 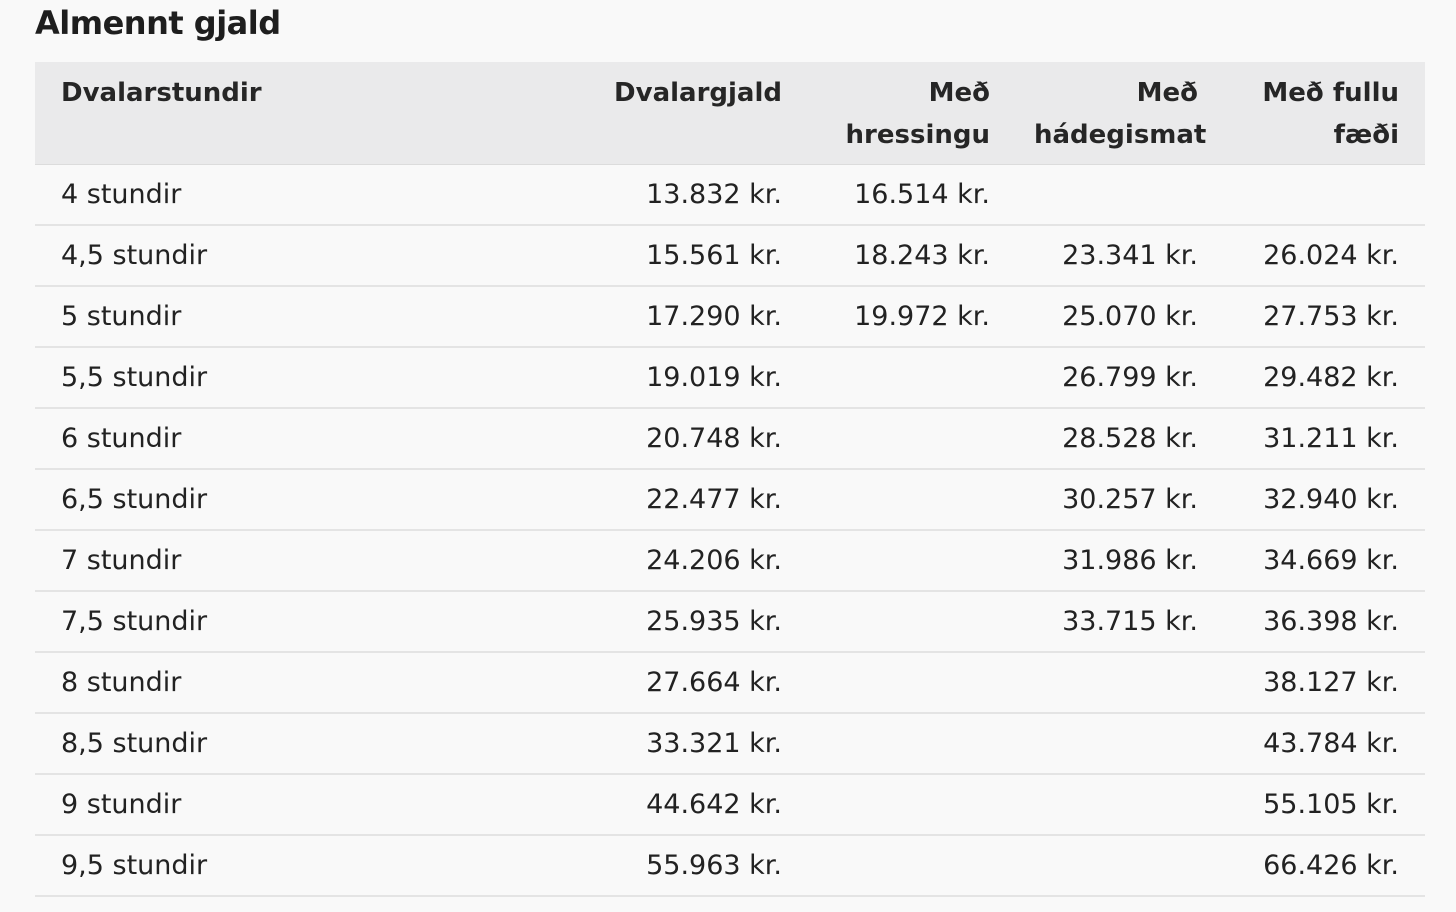 I want to click on page-title: Almennt gjald, so click(x=158, y=23).